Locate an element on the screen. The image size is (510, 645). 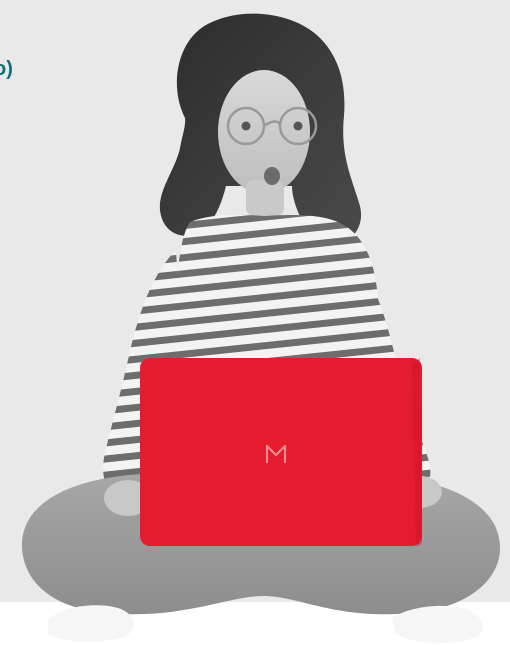
mouth-shape is located at coordinates (272, 176).